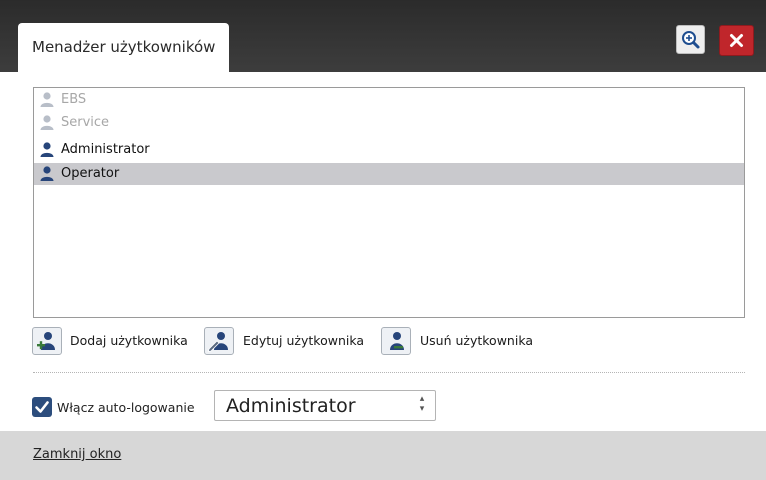  I want to click on edit-user-label: Edytuj użytkownika, so click(303, 340).